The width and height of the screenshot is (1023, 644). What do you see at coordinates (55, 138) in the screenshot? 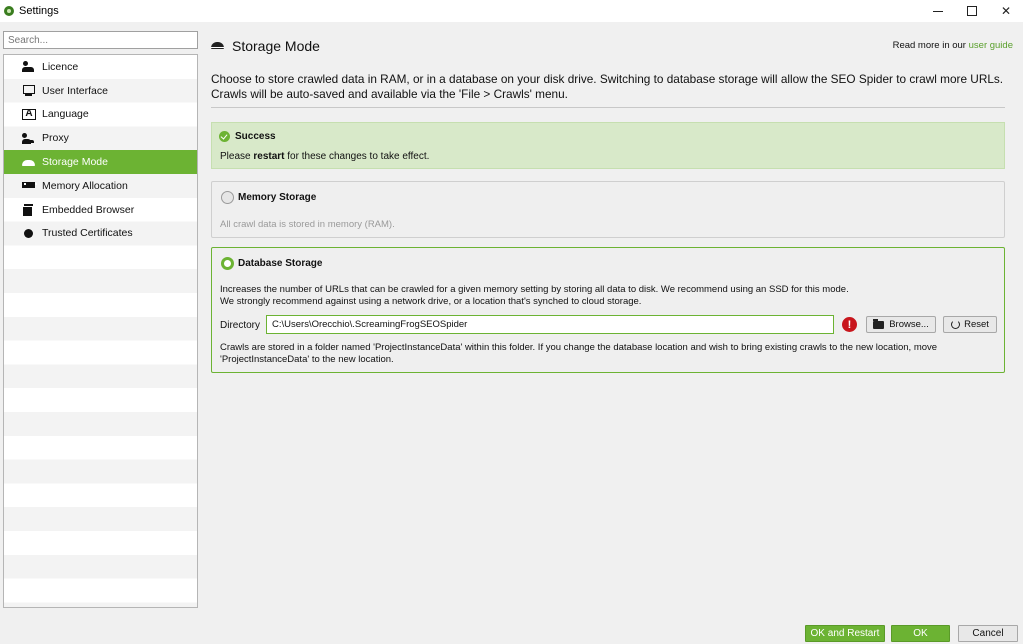
I see `sidebar-item-label: Proxy` at bounding box center [55, 138].